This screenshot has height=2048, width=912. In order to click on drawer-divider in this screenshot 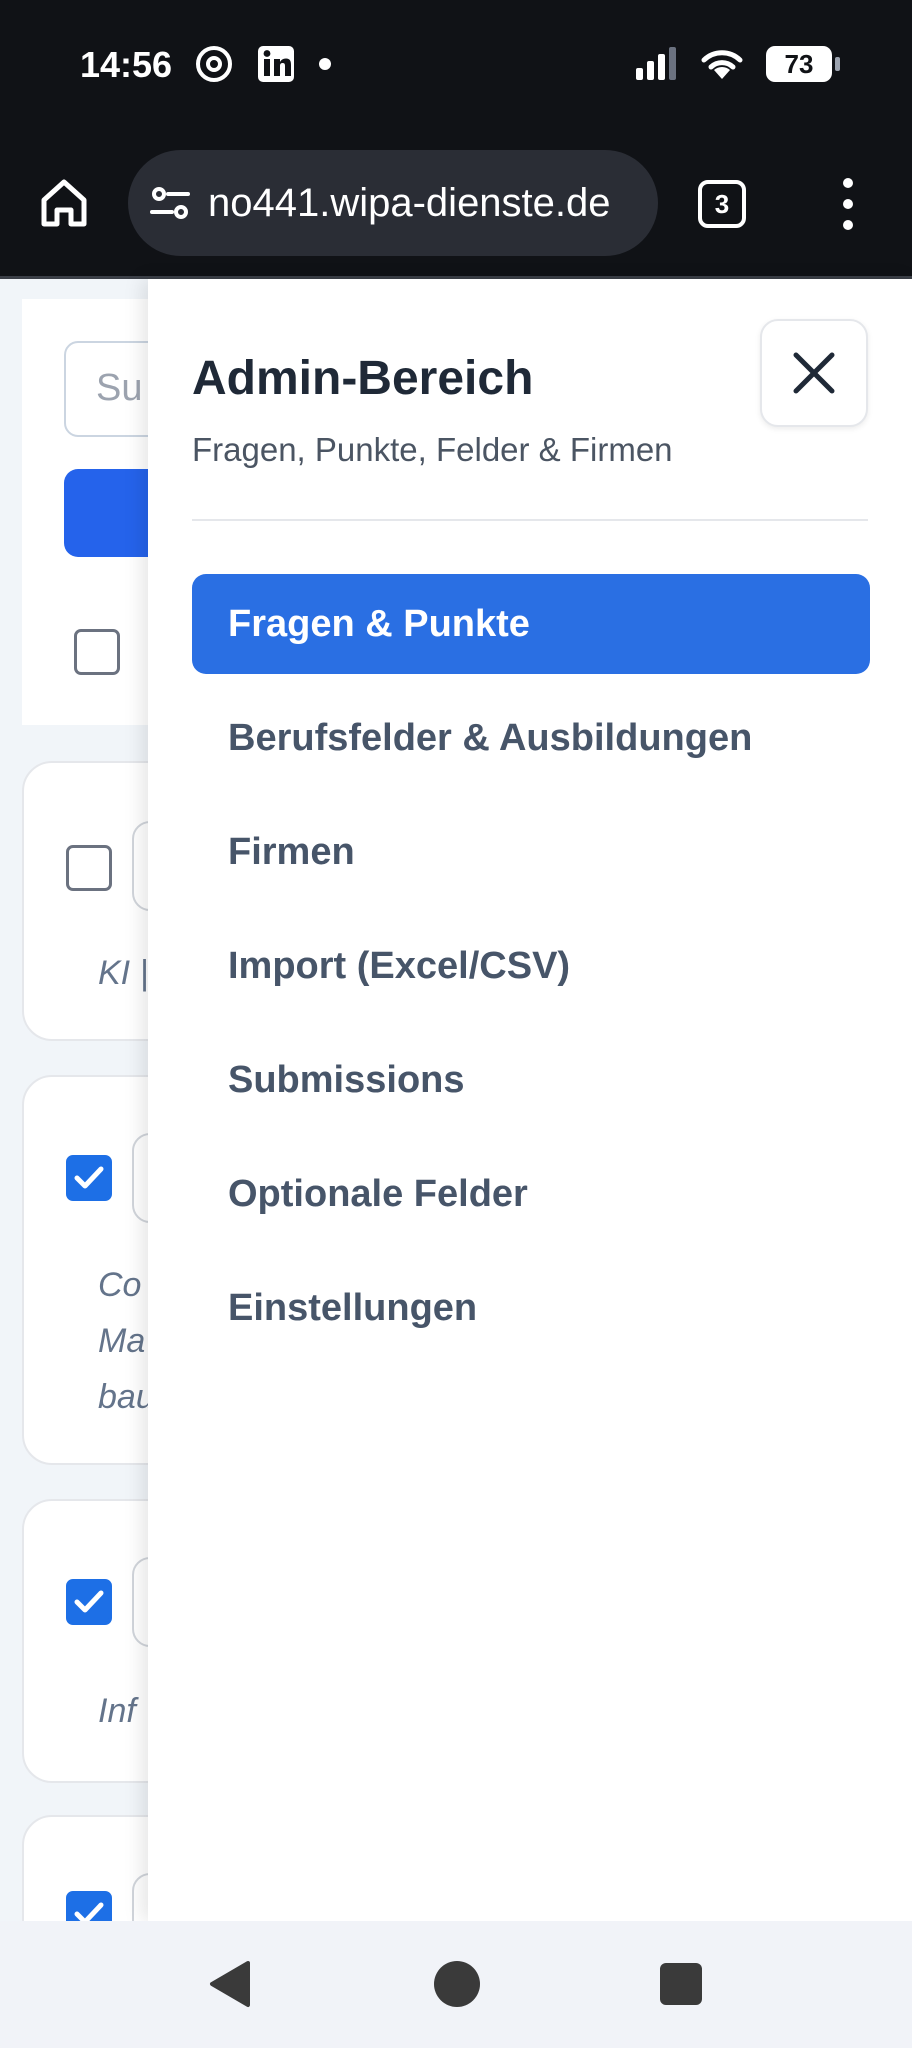, I will do `click(530, 520)`.